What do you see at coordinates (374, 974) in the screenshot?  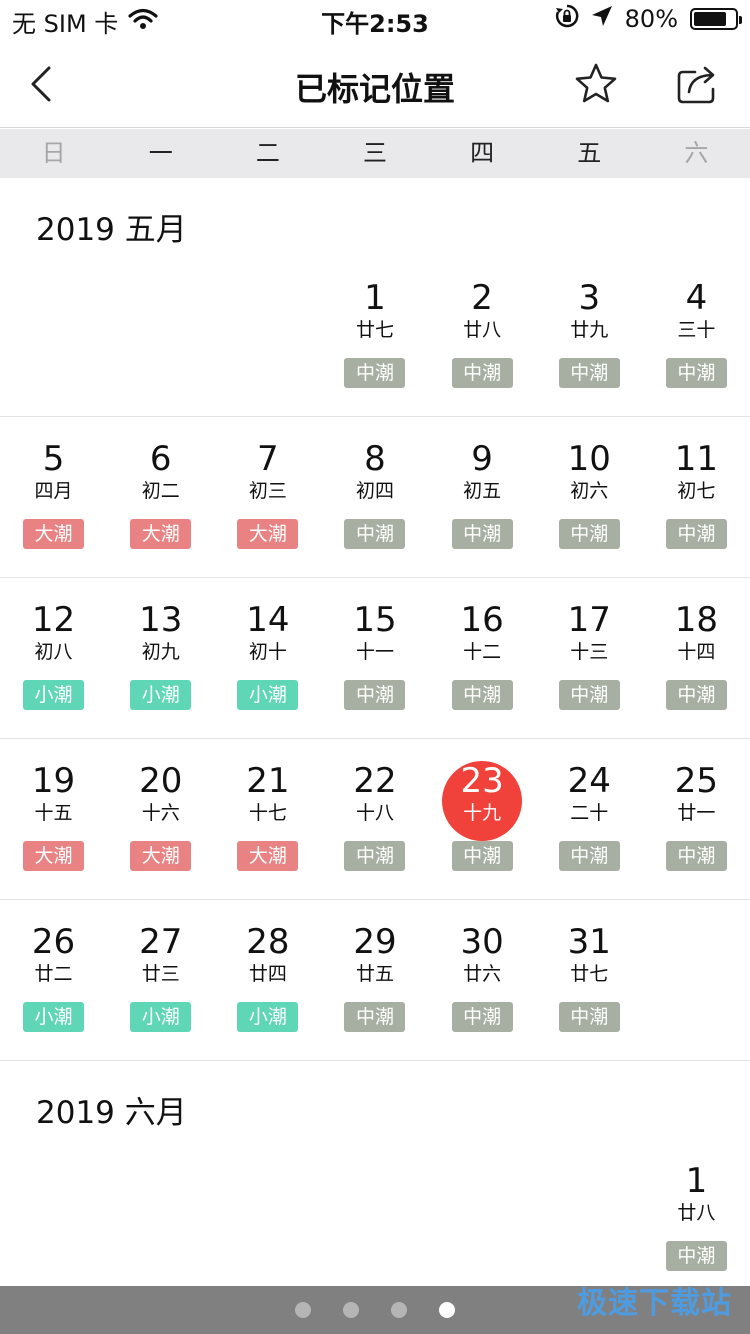 I see `lunar-date: 廿五` at bounding box center [374, 974].